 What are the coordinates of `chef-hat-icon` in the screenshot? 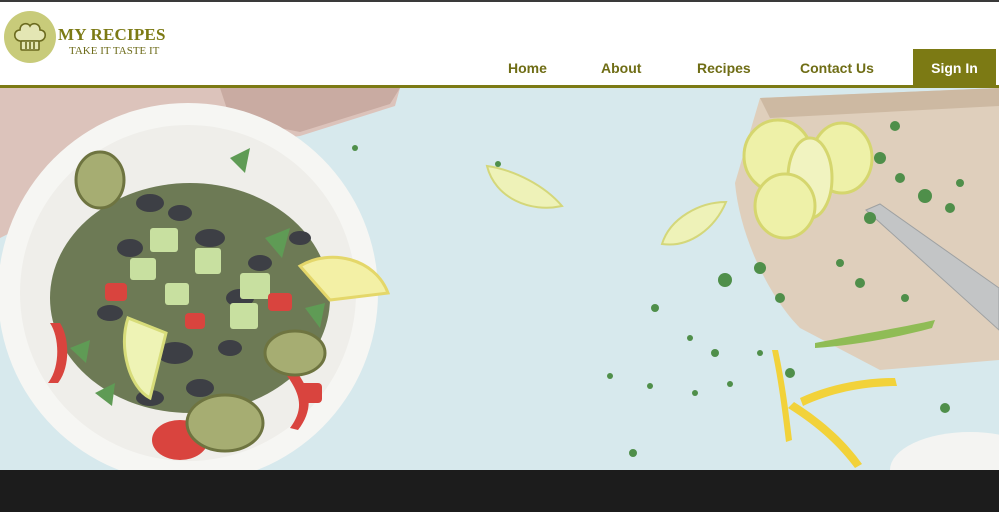 It's located at (30, 36).